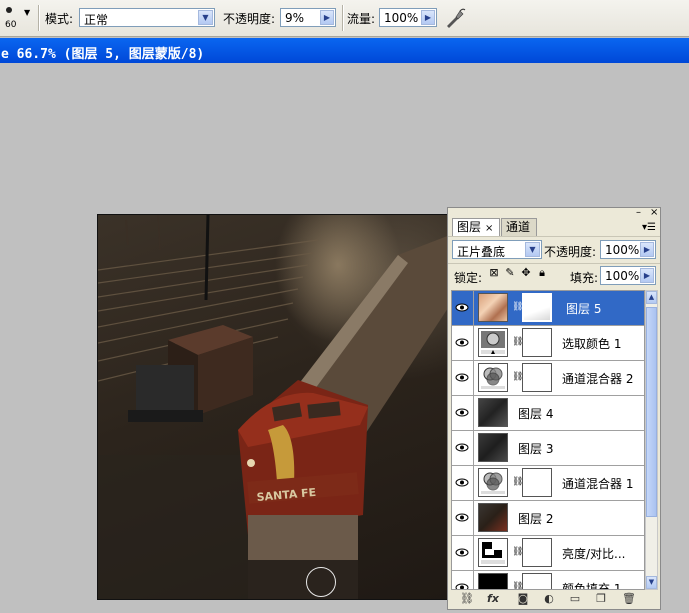  I want to click on new-group-icon: ▭, so click(575, 599).